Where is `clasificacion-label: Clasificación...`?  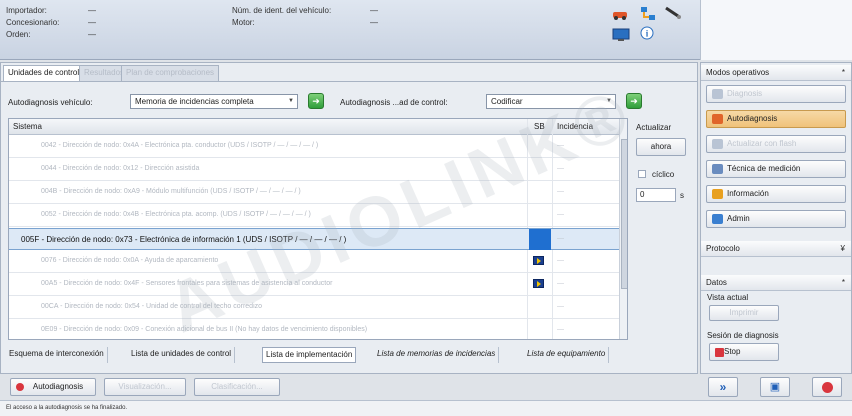
clasificacion-label: Clasificación... is located at coordinates (237, 386).